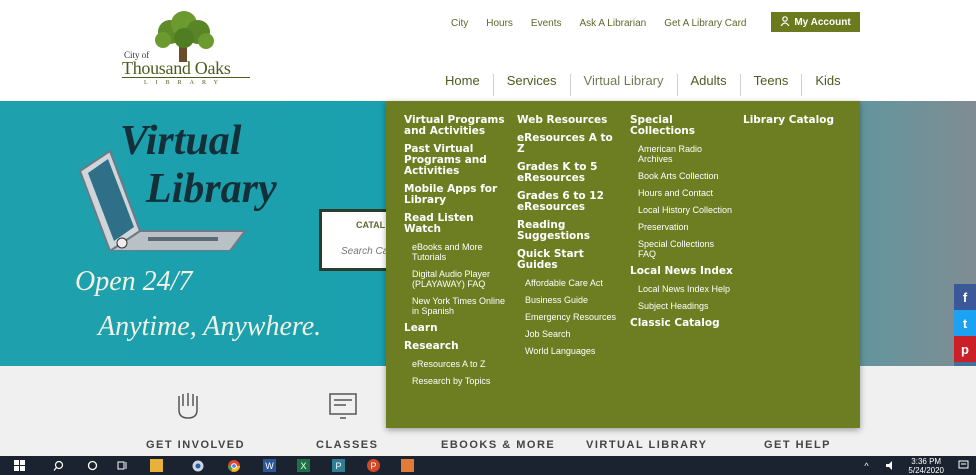 This screenshot has width=976, height=475. I want to click on windows-taskbar: W X P P ^ 3:36 PM 5/24/2020, so click(488, 465).